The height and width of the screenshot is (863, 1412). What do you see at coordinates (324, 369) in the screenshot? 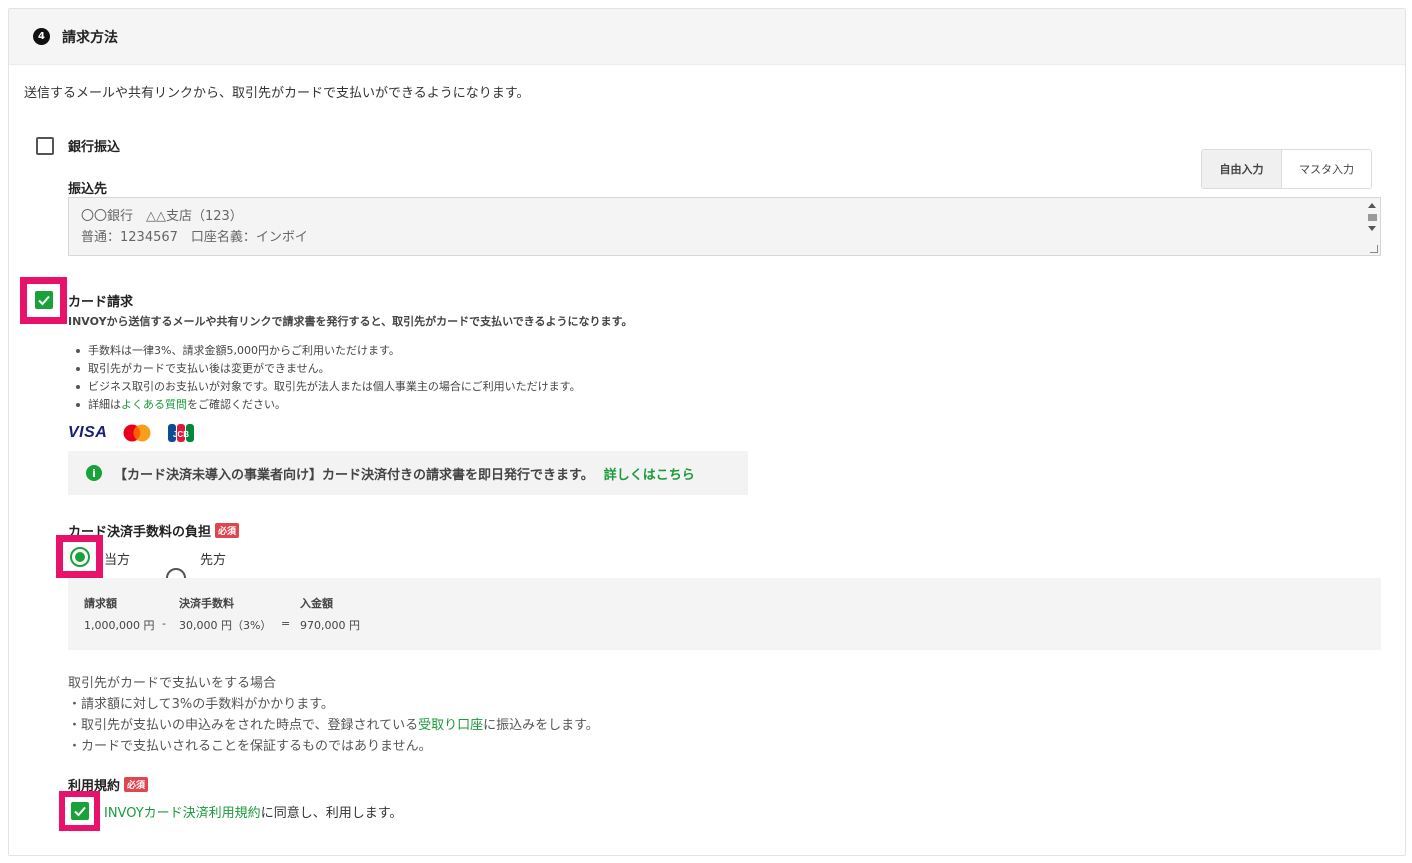
I see `list-item: 取引先がカードで支払い後は変更ができません。` at bounding box center [324, 369].